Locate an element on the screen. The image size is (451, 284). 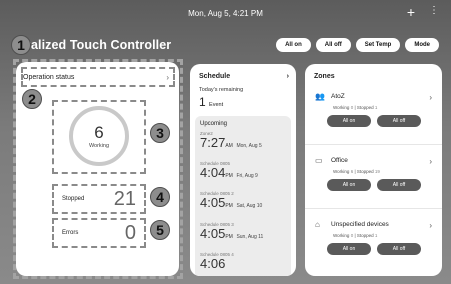
schedule-item: Schedule 0805 3 4:05PM Sun, Aug 11 is located at coordinates (244, 233).